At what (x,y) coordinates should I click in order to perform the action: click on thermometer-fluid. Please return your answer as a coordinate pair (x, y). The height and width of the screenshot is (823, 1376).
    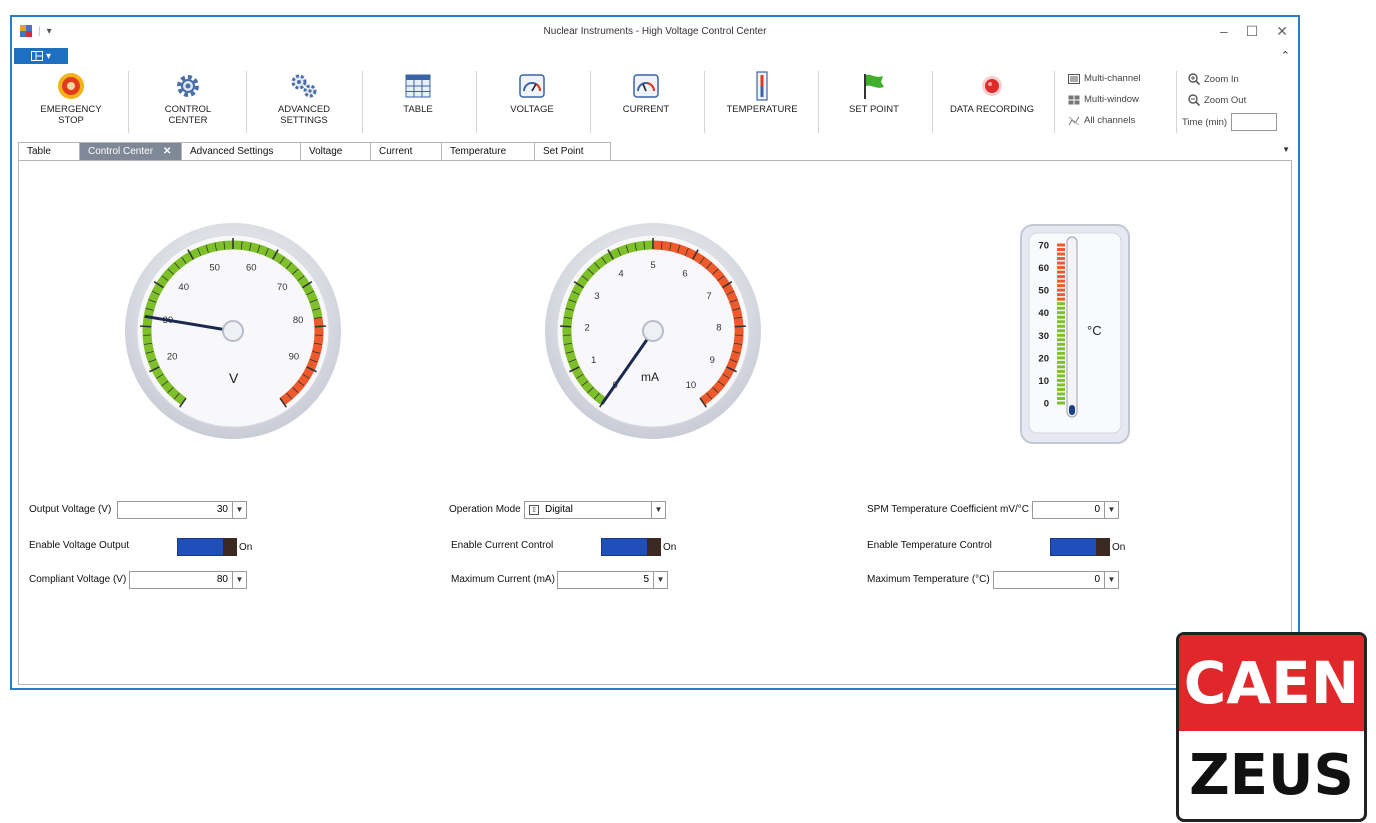
    Looking at the image, I should click on (1072, 410).